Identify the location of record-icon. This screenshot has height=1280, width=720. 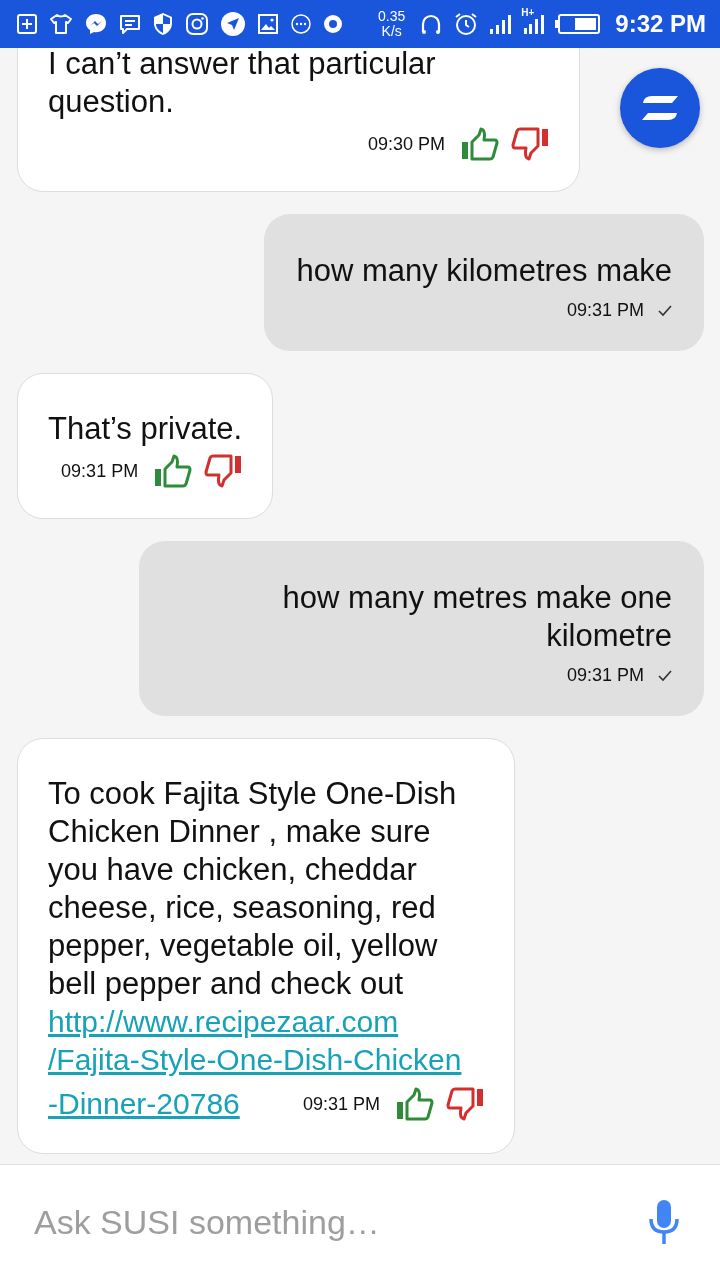
(333, 24).